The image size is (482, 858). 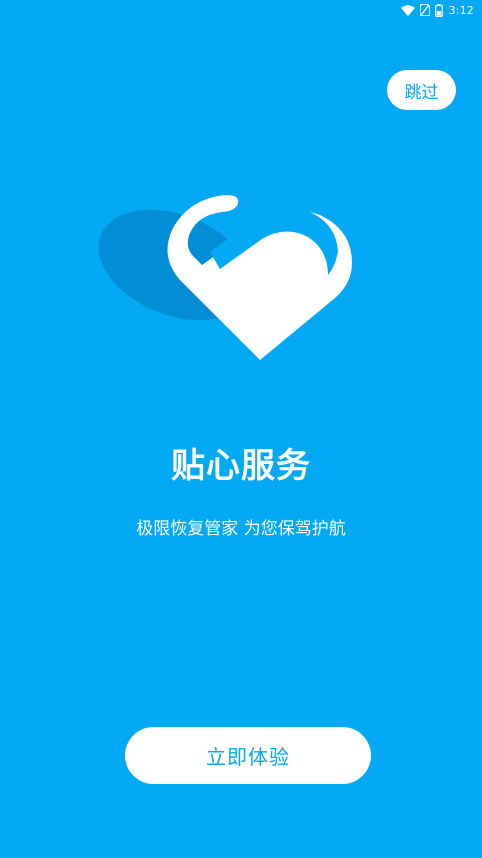 I want to click on no-sim-icon, so click(x=425, y=10).